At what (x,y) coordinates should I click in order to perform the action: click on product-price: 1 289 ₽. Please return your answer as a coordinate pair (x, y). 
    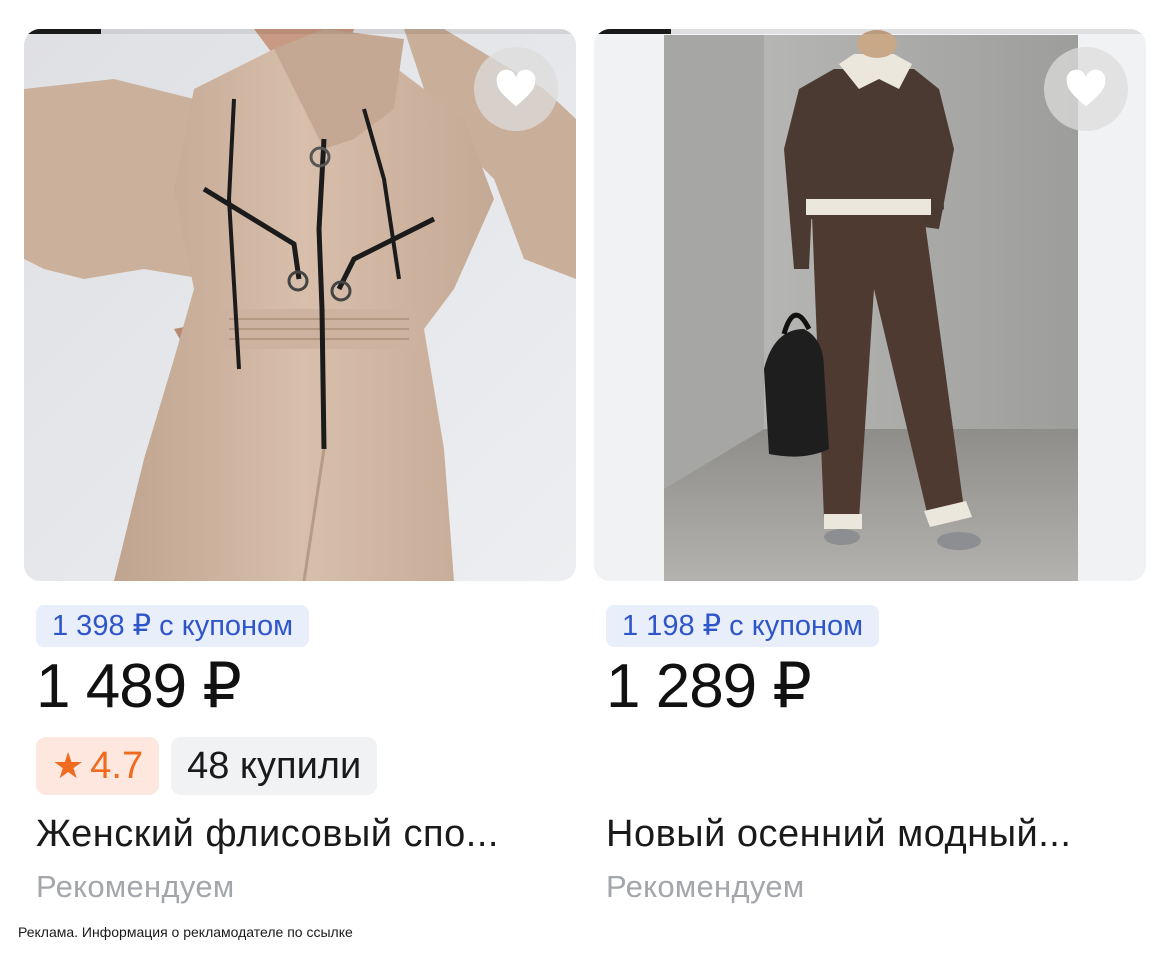
    Looking at the image, I should click on (709, 686).